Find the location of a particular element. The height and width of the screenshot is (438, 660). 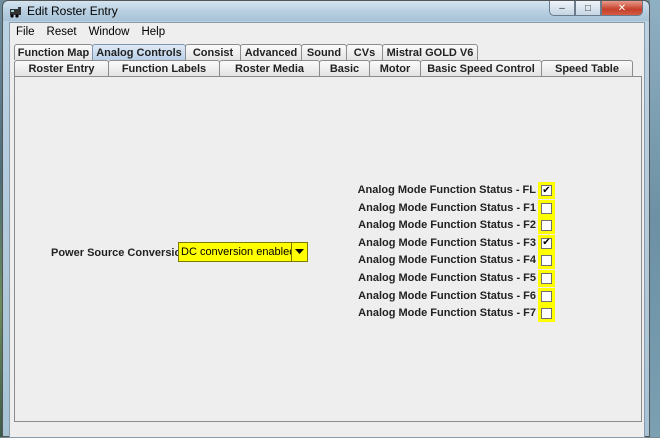

menu-bar: File Reset Window Help is located at coordinates (327, 33).